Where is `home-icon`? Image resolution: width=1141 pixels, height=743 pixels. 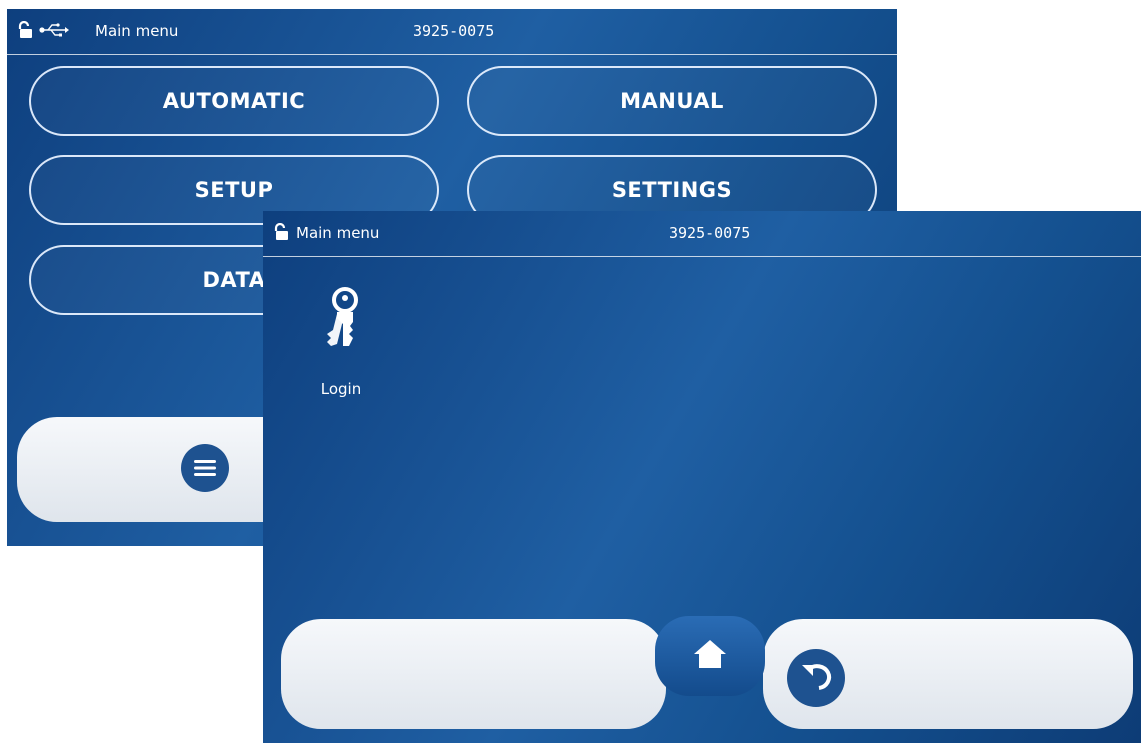
home-icon is located at coordinates (710, 656).